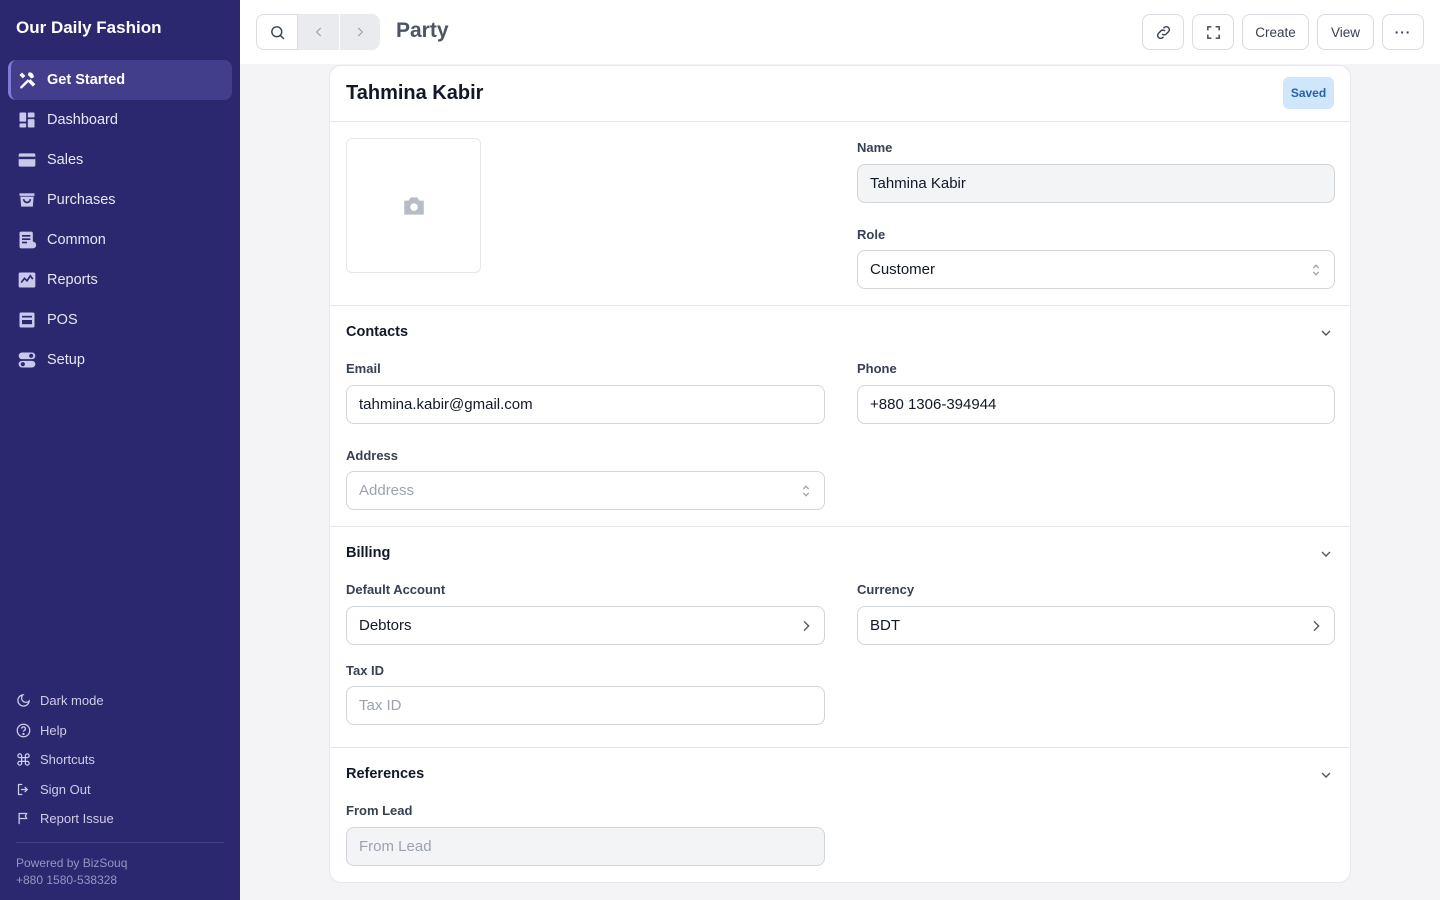  I want to click on sidebar-item-dashboard: Dashboard, so click(120, 120).